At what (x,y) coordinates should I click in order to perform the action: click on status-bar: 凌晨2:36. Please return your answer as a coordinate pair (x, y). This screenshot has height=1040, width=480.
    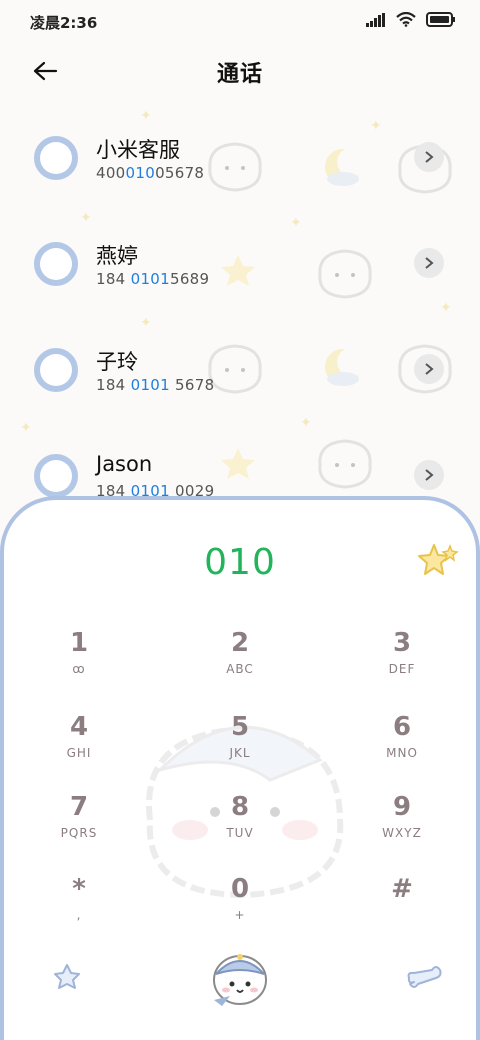
    Looking at the image, I should click on (240, 22).